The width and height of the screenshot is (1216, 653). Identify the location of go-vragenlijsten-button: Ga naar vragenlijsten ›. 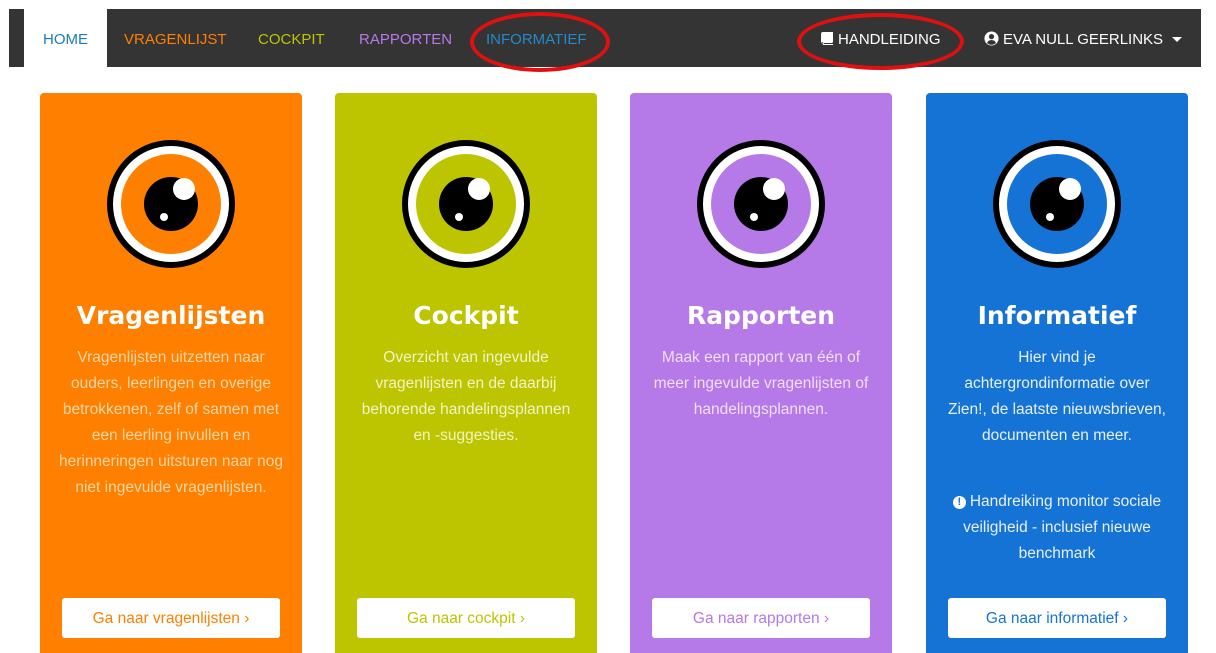
(171, 618).